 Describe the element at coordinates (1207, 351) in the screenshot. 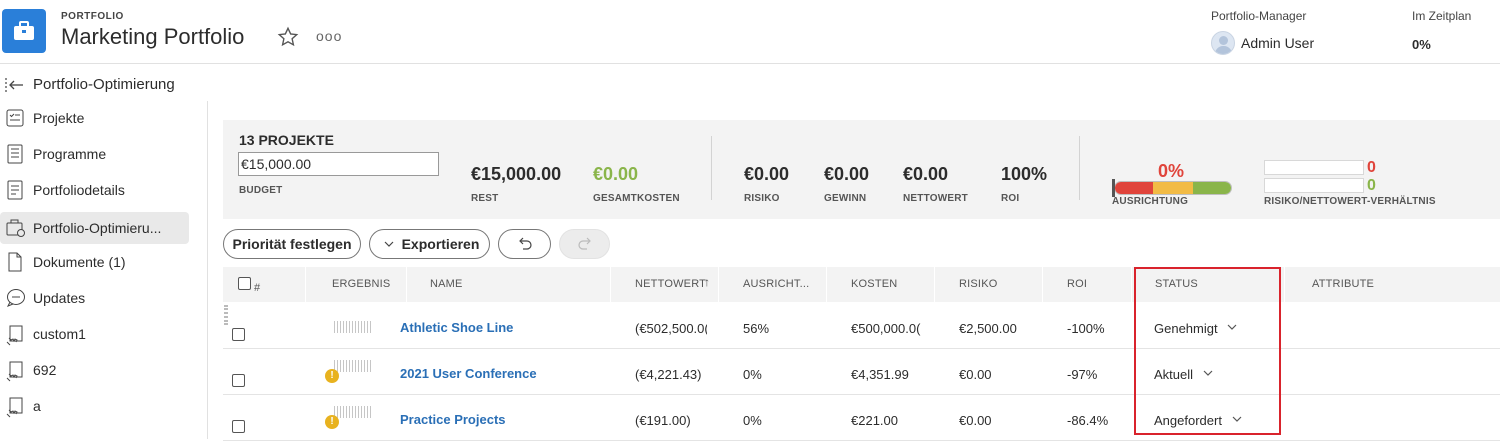

I see `status-column-highlight` at that location.